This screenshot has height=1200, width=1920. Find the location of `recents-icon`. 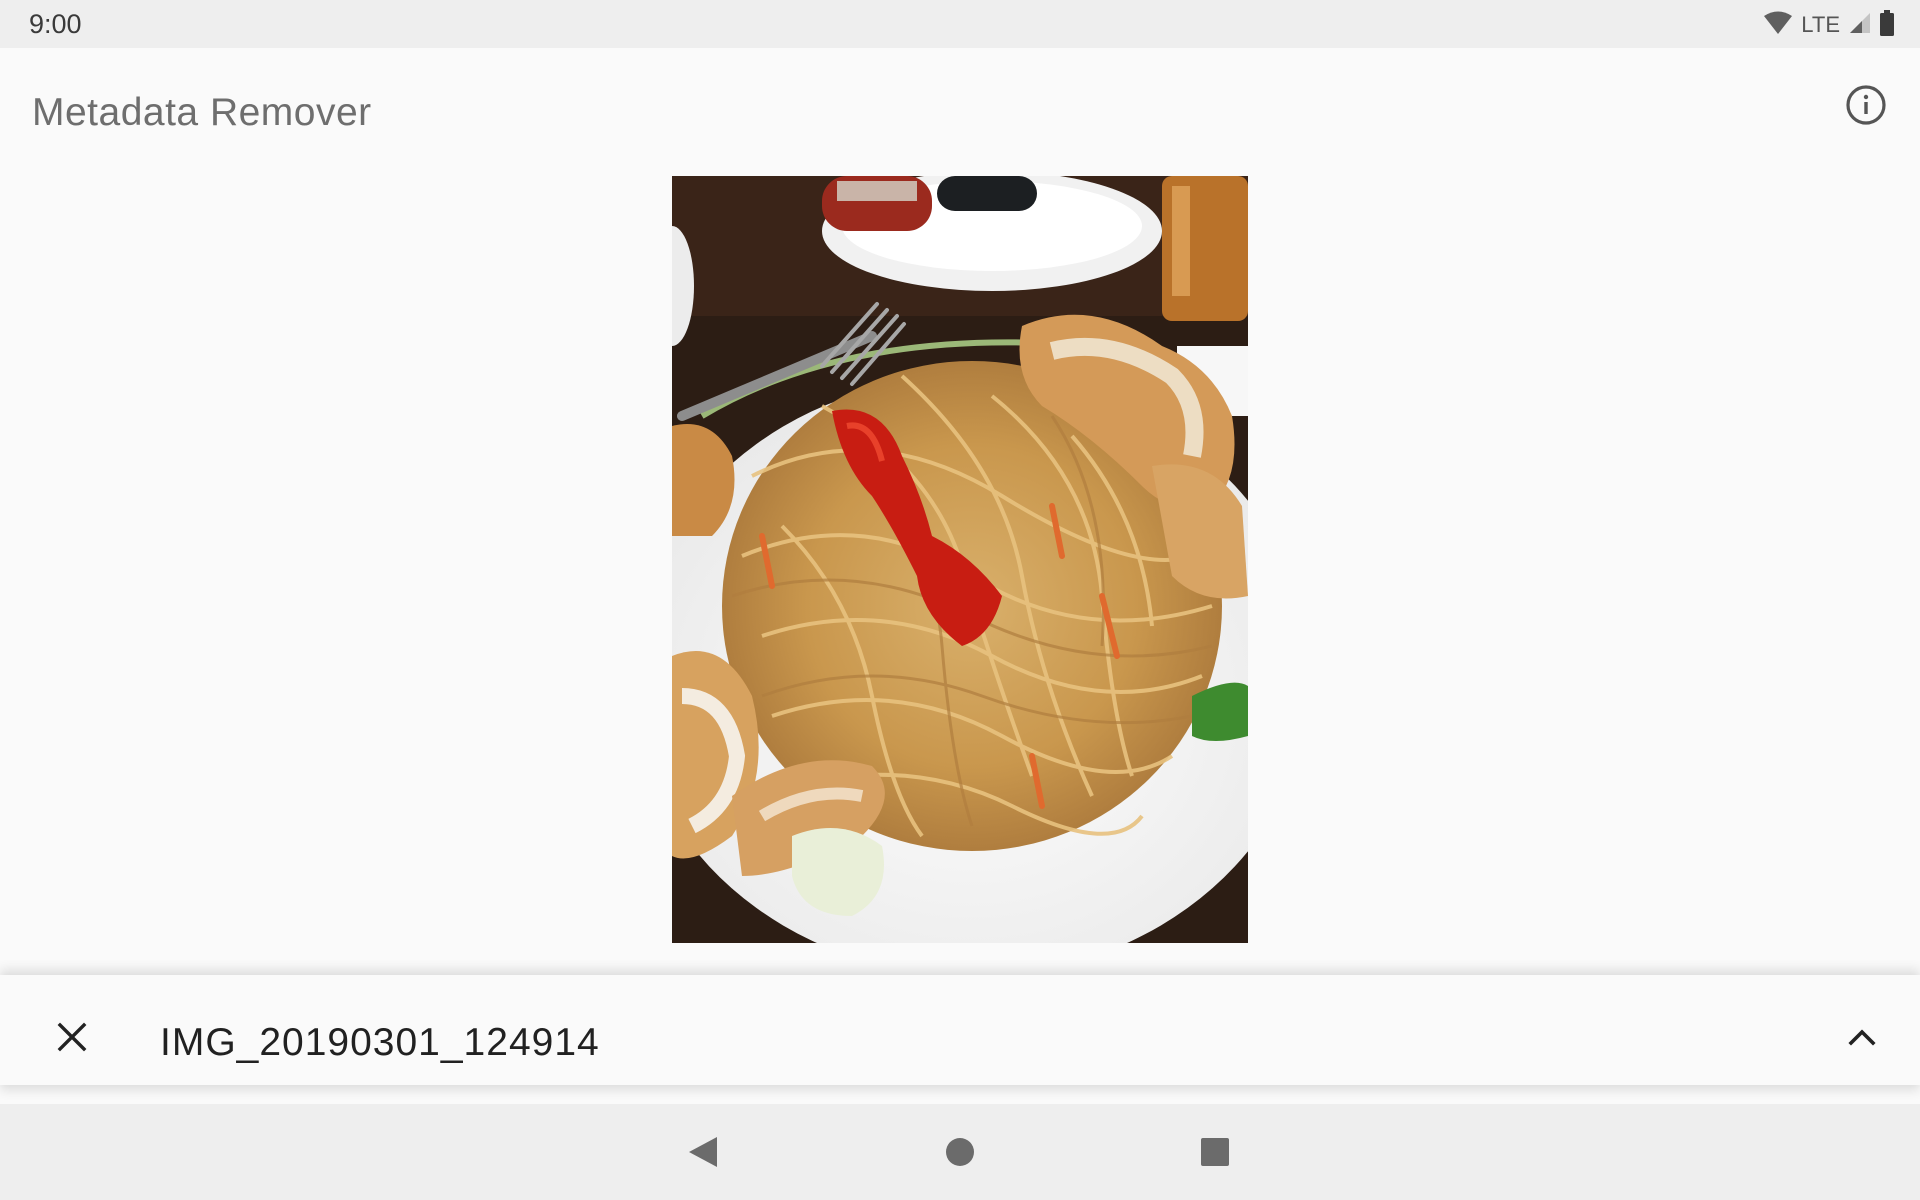

recents-icon is located at coordinates (1215, 1152).